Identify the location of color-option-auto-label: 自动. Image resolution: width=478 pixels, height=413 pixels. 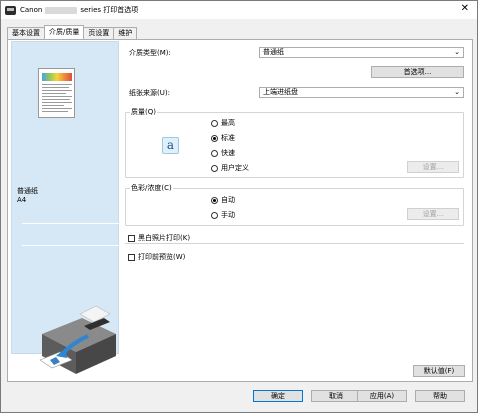
(228, 200).